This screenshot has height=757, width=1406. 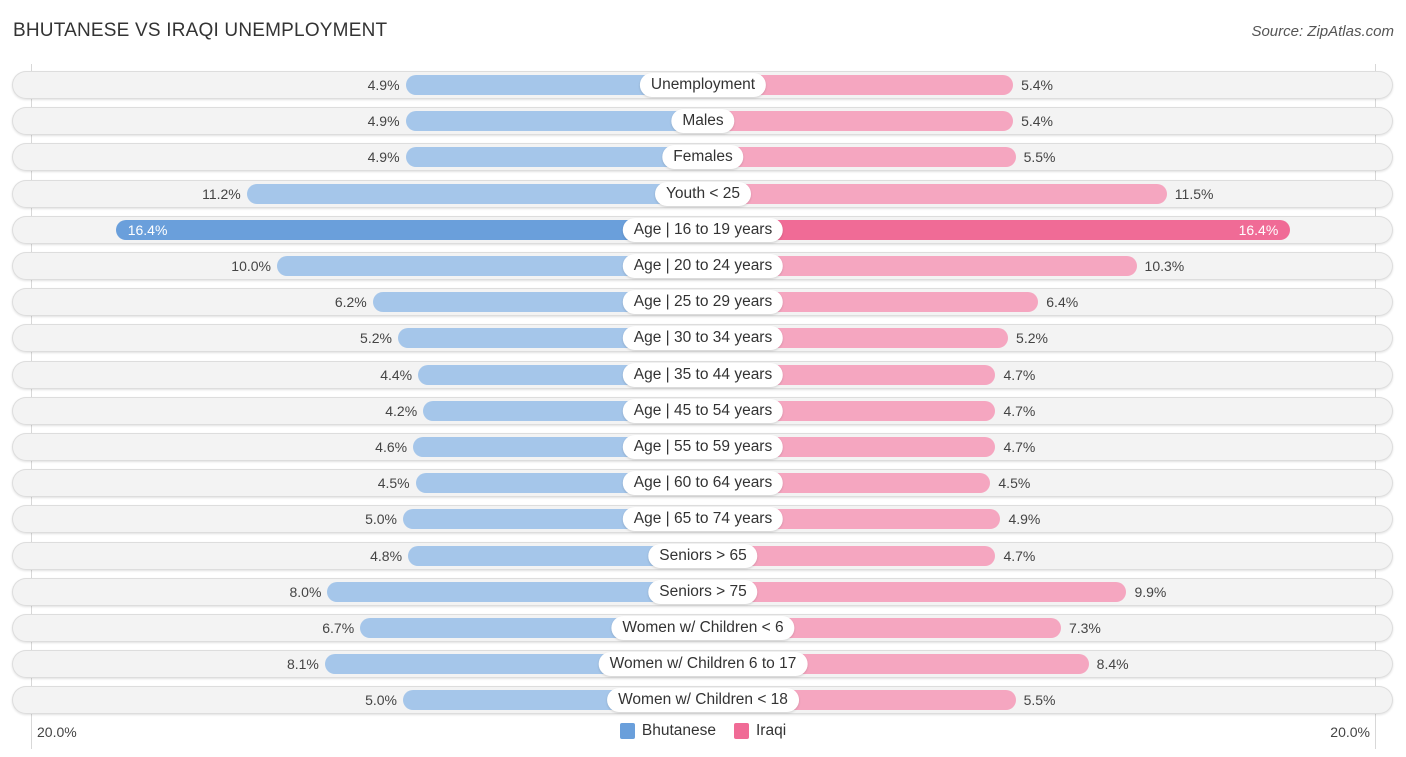 I want to click on value-label-iraqi: 4.9%, so click(x=1024, y=519).